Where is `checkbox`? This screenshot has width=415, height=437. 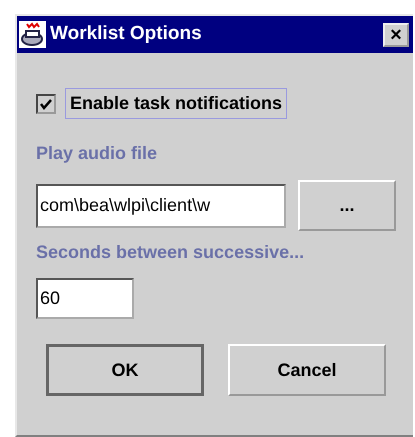
checkbox is located at coordinates (46, 104).